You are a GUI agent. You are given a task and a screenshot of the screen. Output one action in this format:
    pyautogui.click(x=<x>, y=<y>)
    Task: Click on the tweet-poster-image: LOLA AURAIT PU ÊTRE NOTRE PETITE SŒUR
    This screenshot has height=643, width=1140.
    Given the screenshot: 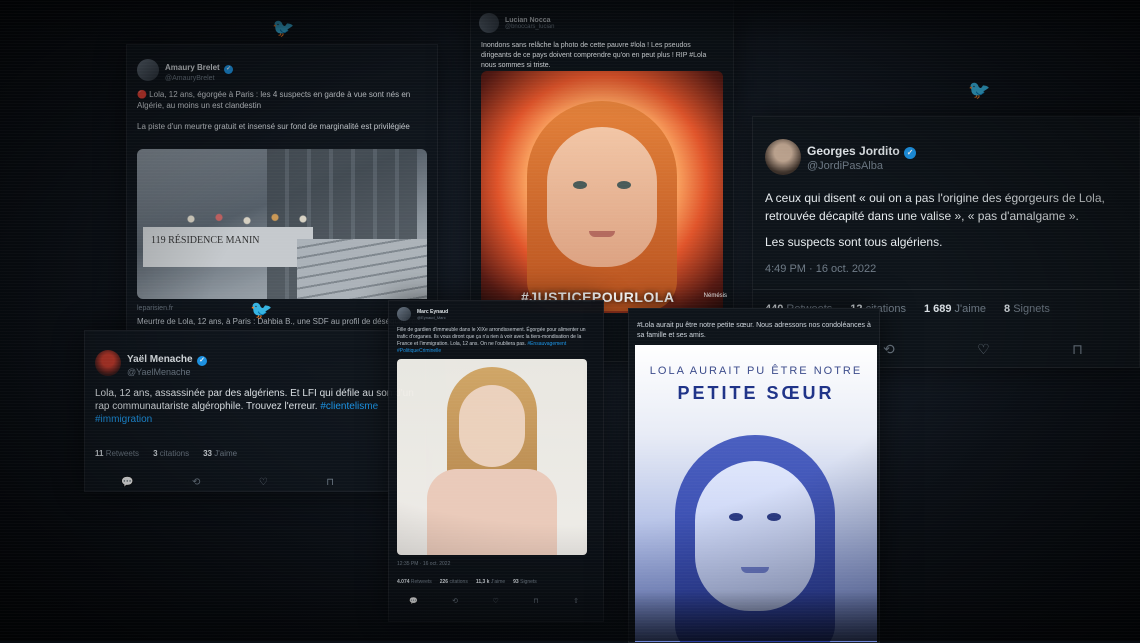 What is the action you would take?
    pyautogui.click(x=756, y=493)
    